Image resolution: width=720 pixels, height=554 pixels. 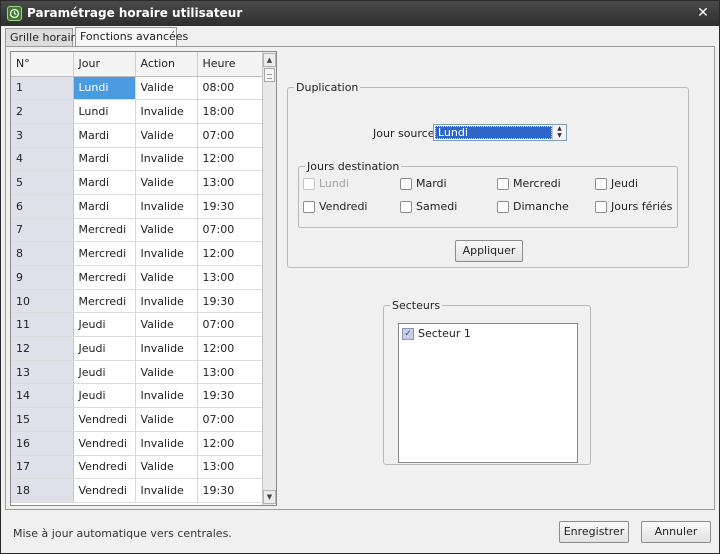 I want to click on tab-fonctions-avancees: Fonctions avancées, so click(x=131, y=36).